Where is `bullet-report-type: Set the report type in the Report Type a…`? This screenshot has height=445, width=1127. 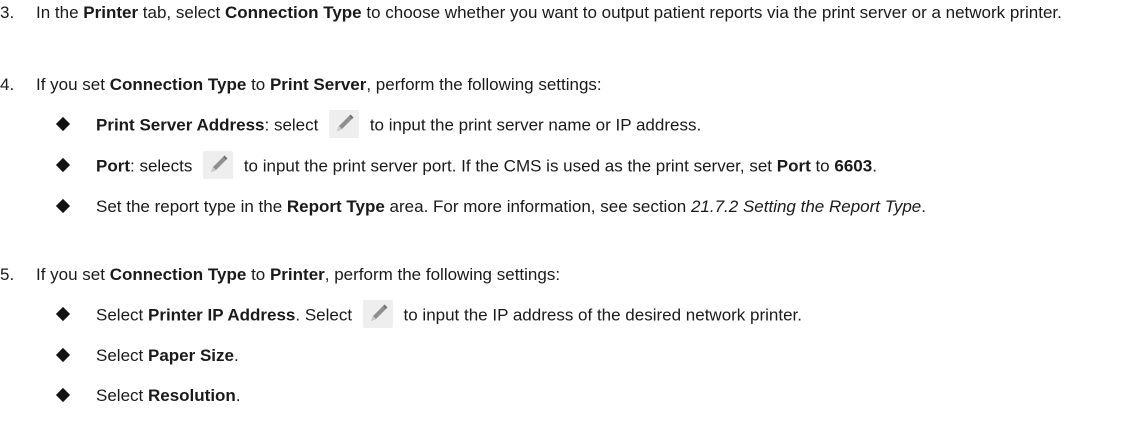
bullet-report-type: Set the report type in the Report Type a… is located at coordinates (586, 207).